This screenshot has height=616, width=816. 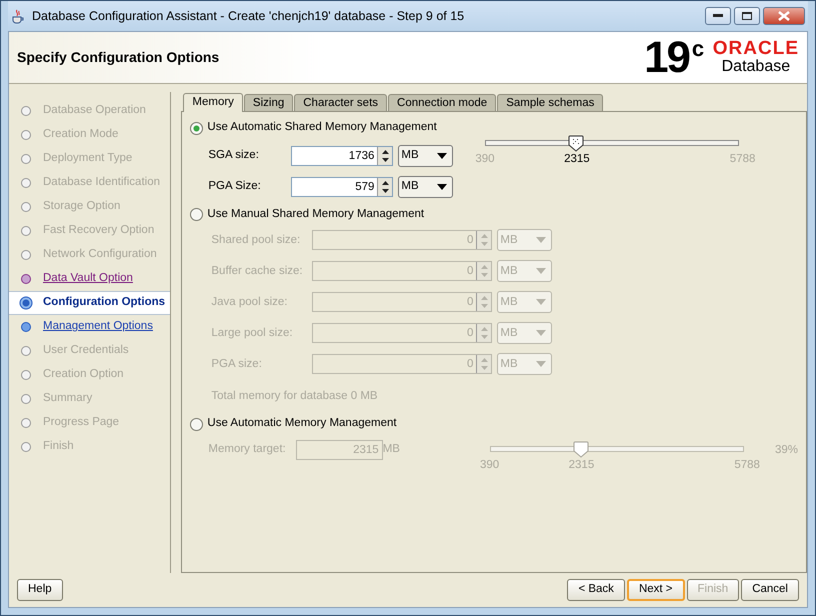 I want to click on radio-label: Use Automatic Shared Memory Management, so click(x=322, y=128).